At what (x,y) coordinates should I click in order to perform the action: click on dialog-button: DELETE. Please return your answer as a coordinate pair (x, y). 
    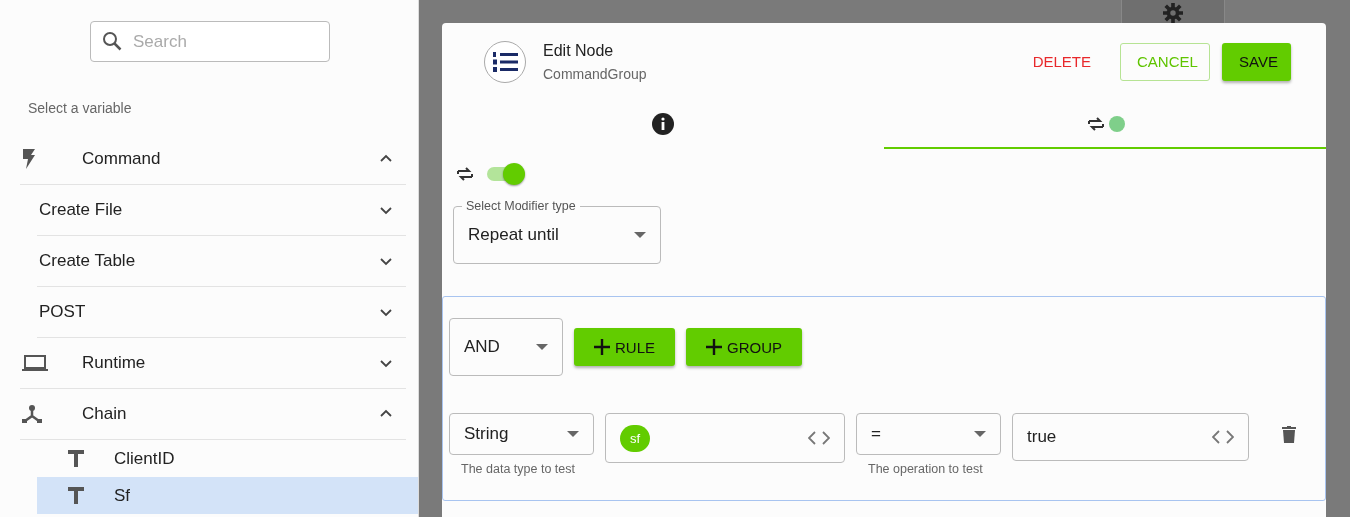
    Looking at the image, I should click on (1061, 61).